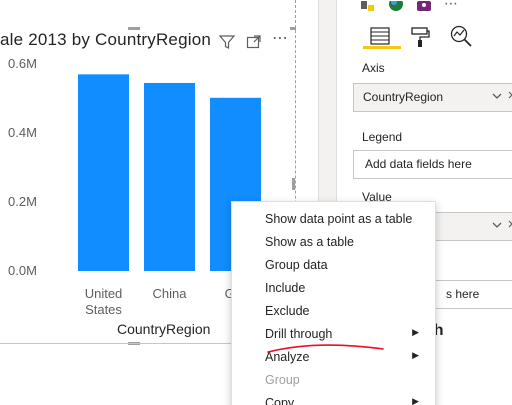  Describe the element at coordinates (424, 6) in the screenshot. I see `power-apps-icon` at that location.